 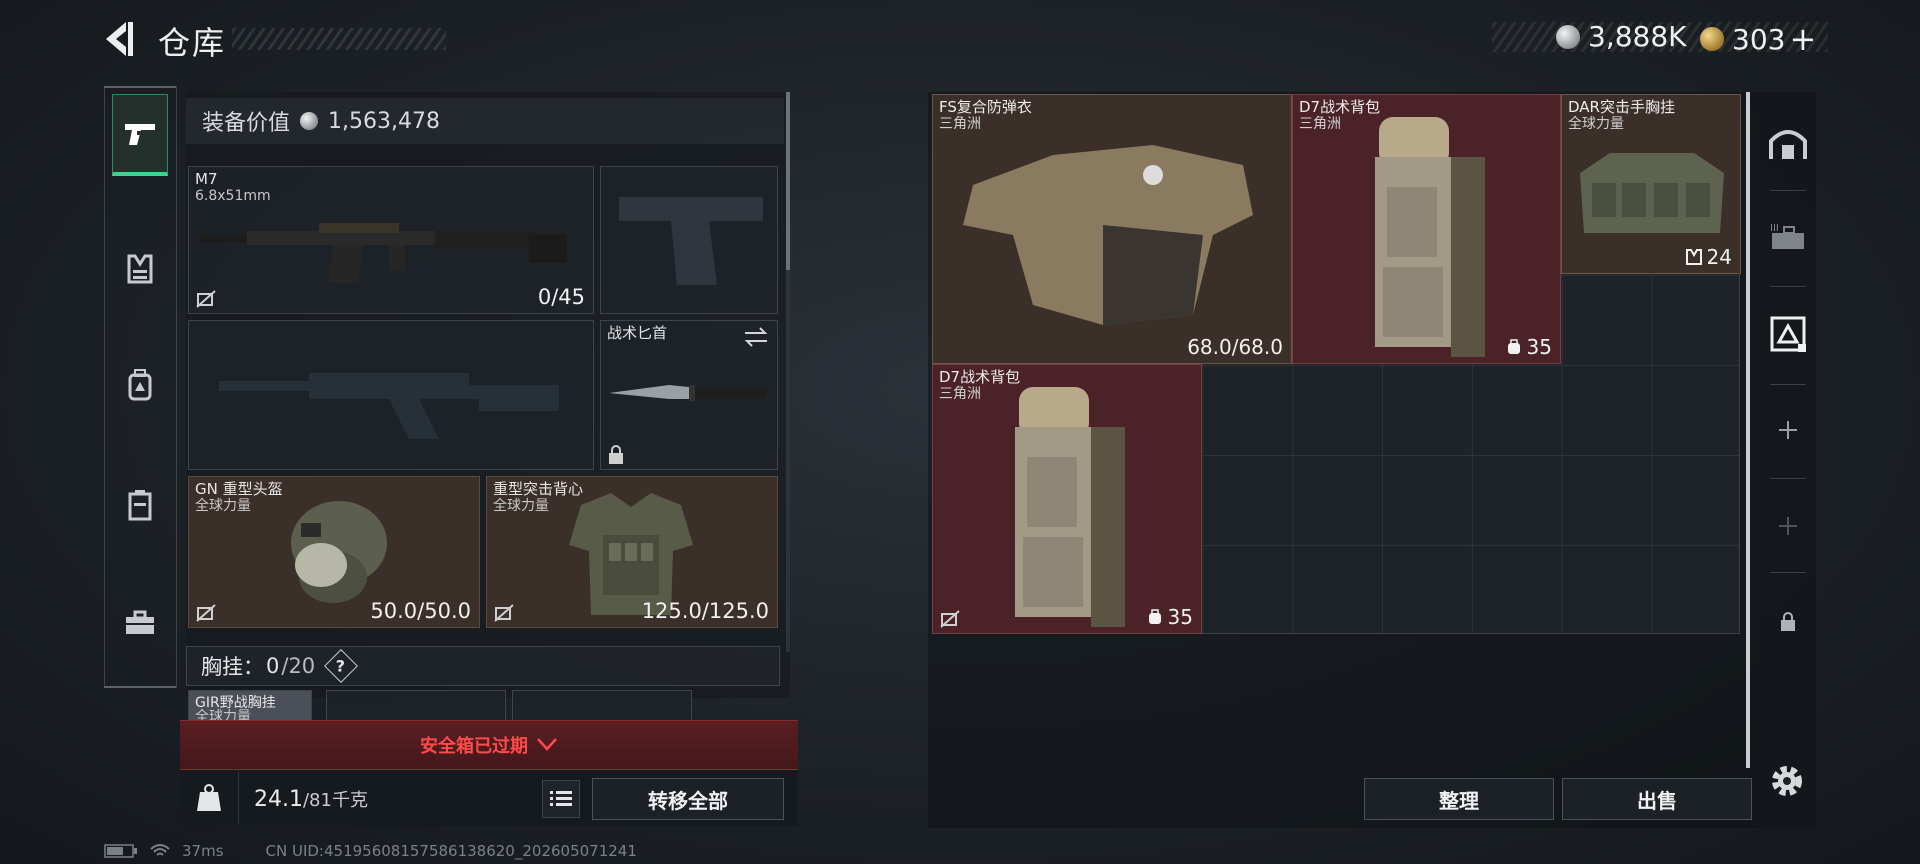 I want to click on list-icon, so click(x=561, y=798).